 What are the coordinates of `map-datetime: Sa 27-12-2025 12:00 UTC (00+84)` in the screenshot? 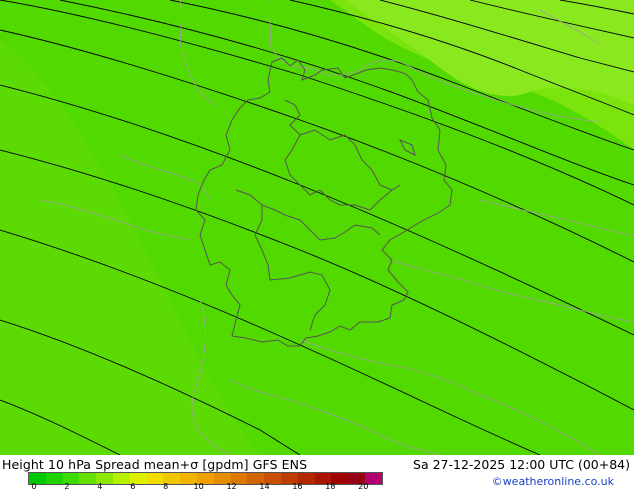 It's located at (521, 464).